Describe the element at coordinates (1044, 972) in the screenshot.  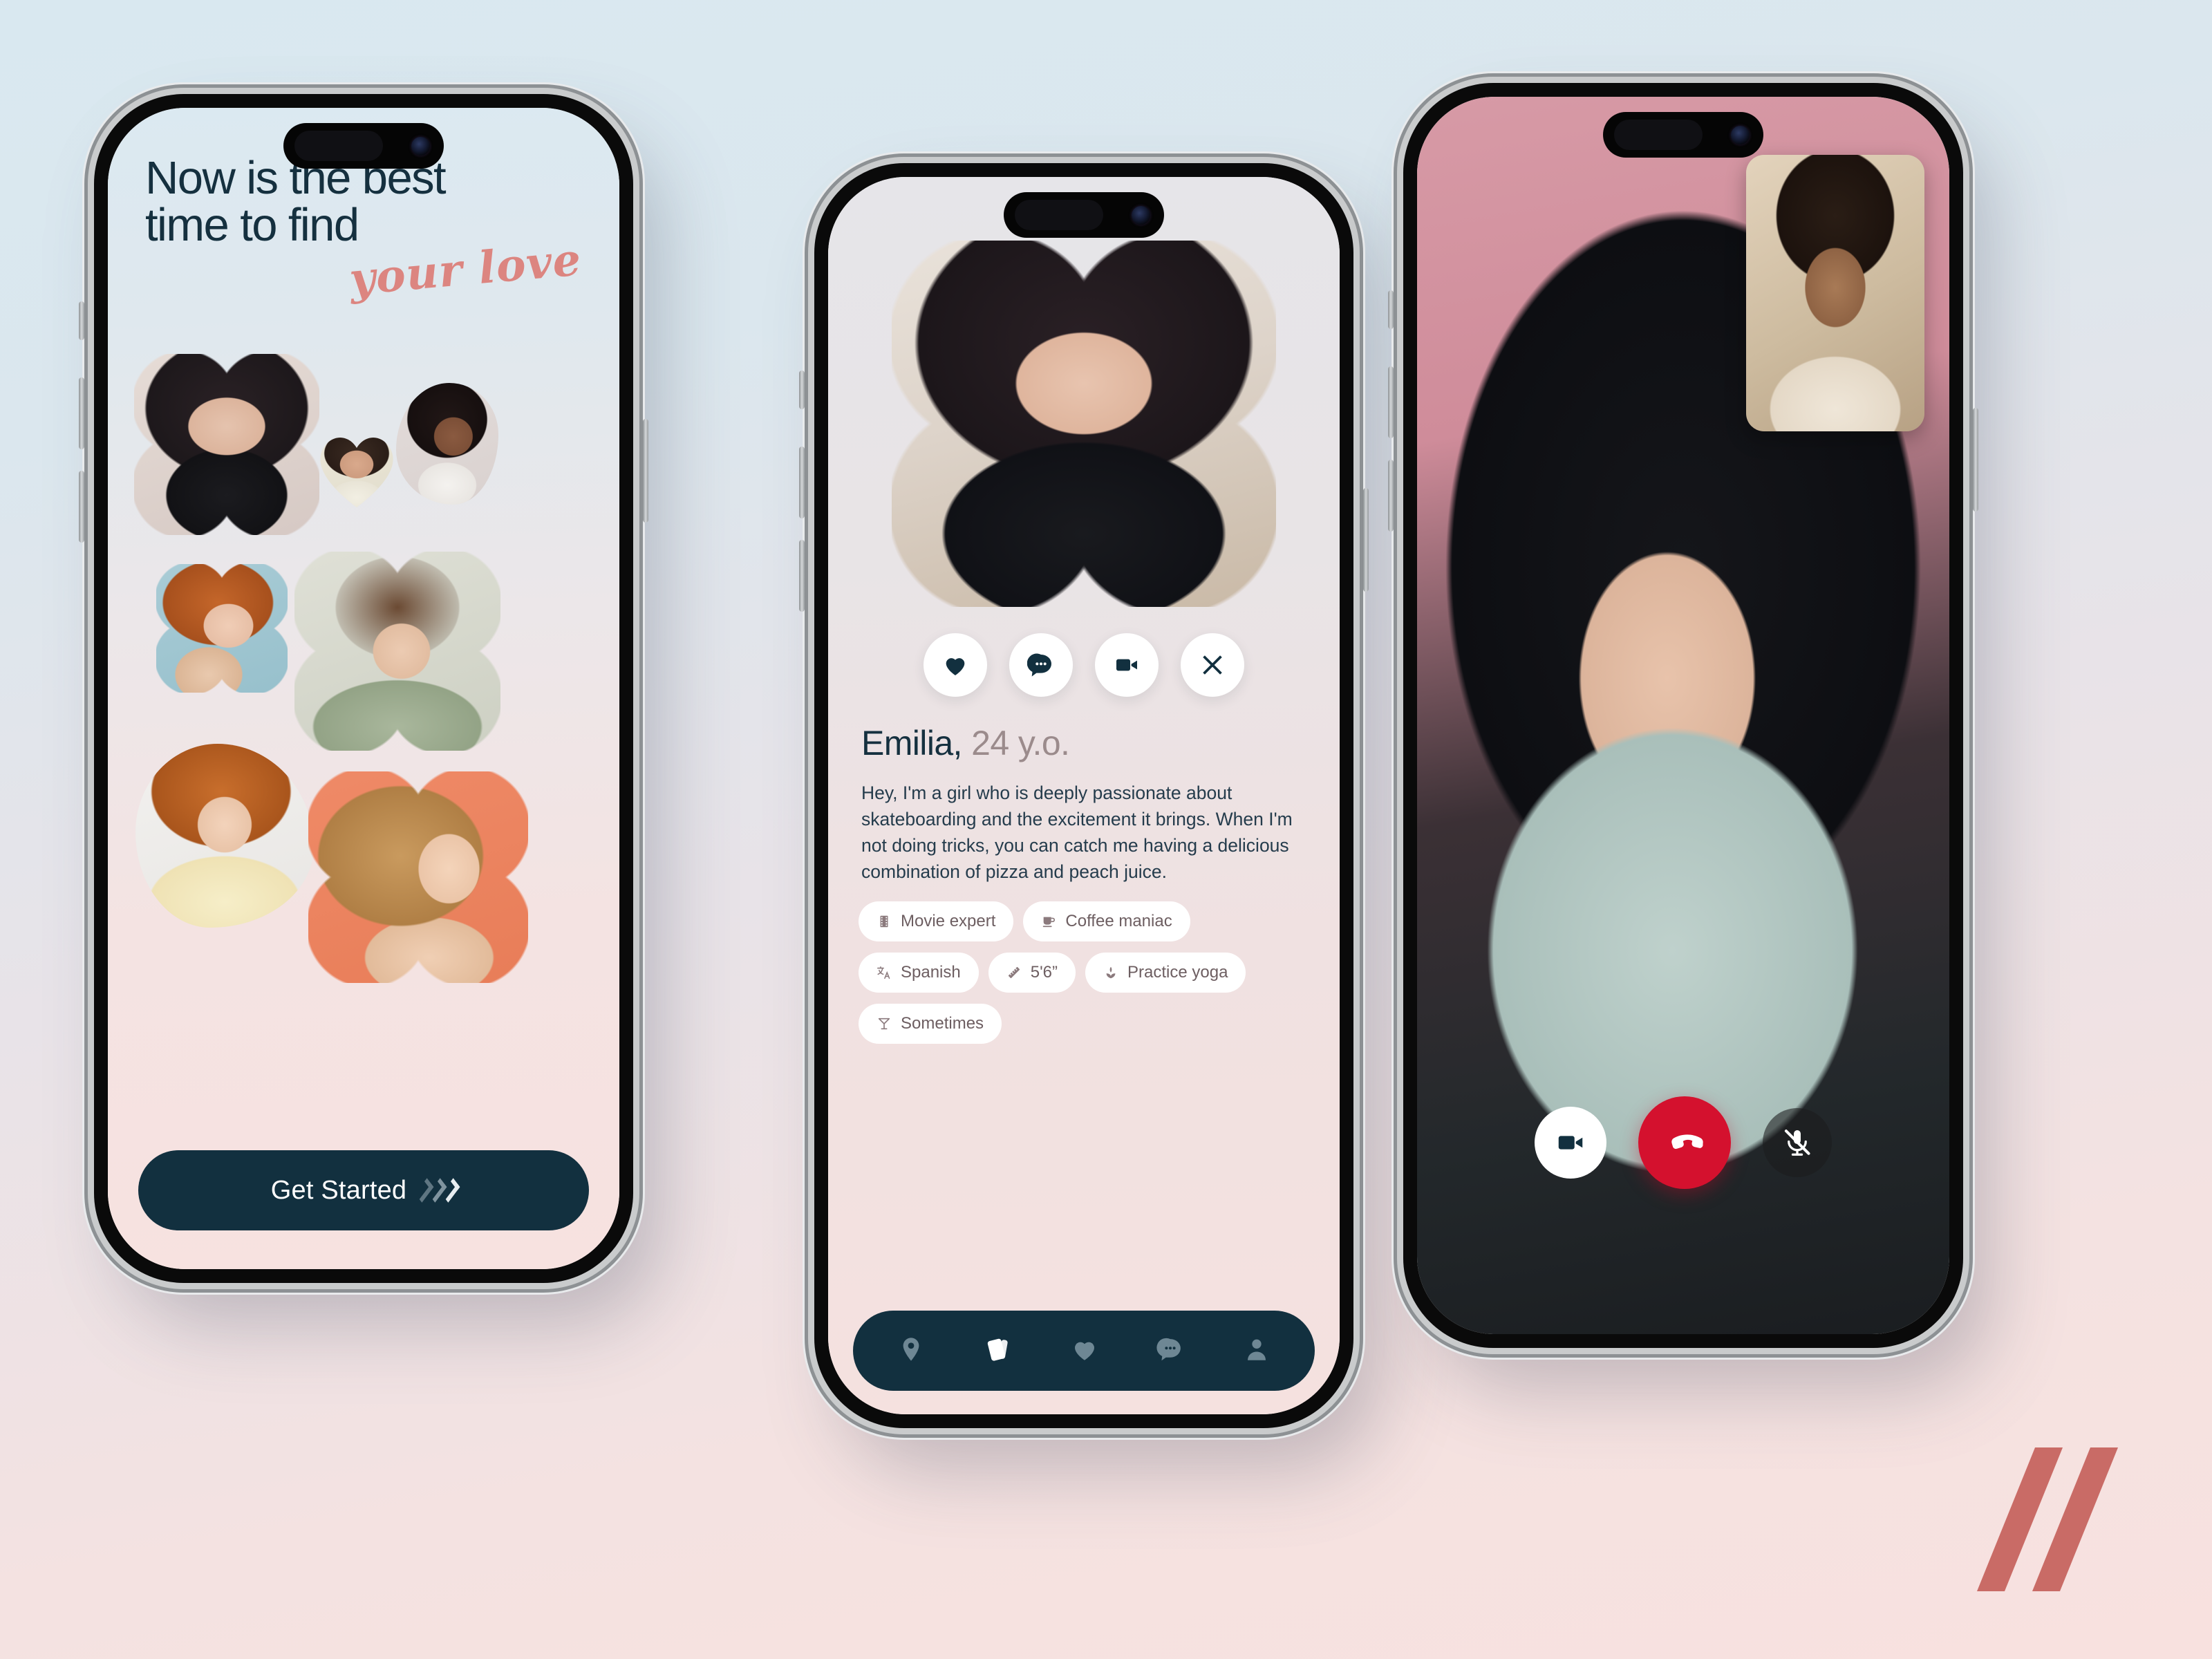
I see `chip-label: 5'6”` at that location.